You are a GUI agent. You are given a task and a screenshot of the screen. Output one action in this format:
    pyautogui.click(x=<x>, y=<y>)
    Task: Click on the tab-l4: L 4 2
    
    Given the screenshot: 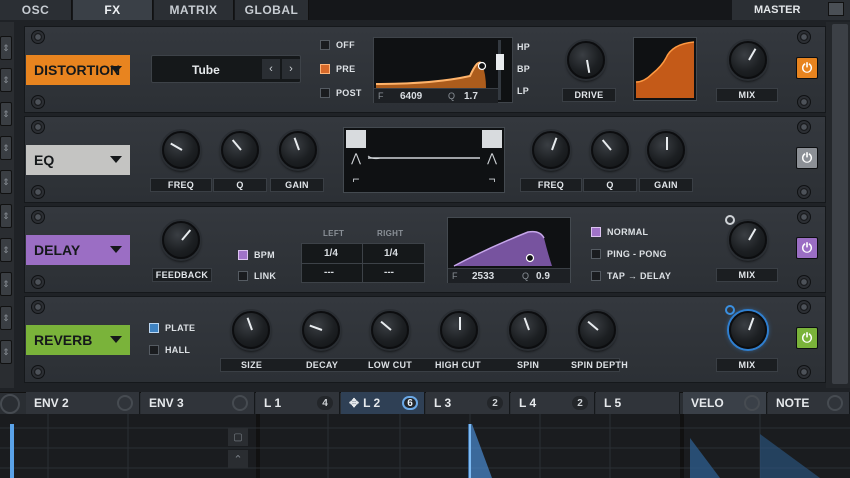 What is the action you would take?
    pyautogui.click(x=553, y=403)
    